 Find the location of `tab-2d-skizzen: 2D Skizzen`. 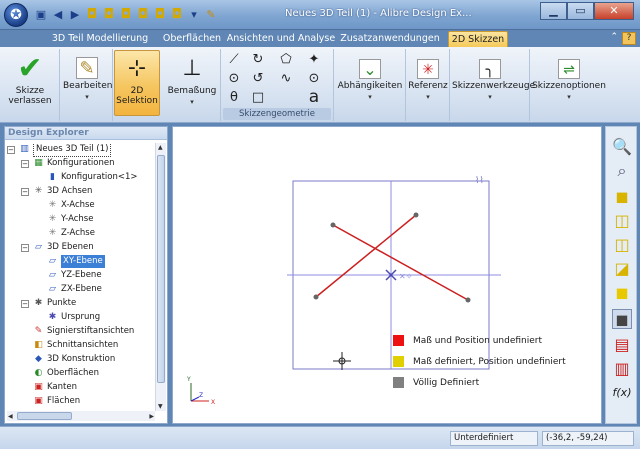

tab-2d-skizzen: 2D Skizzen is located at coordinates (478, 39).